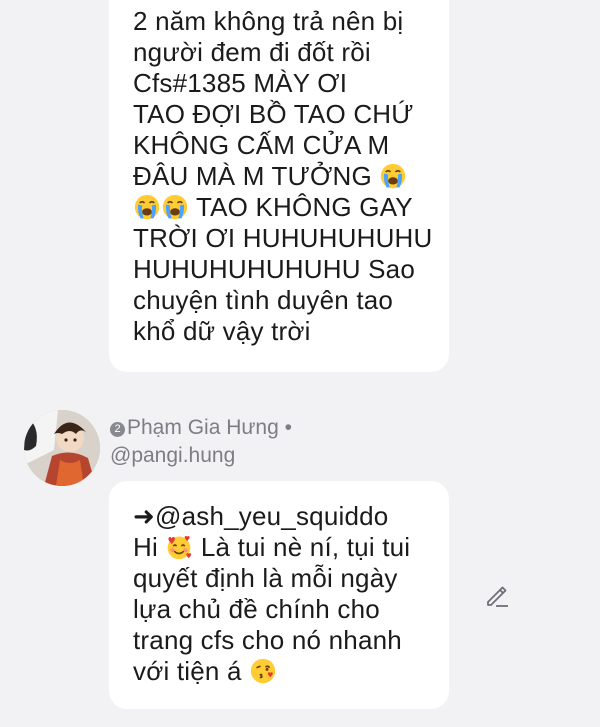 The image size is (600, 727). What do you see at coordinates (222, 331) in the screenshot?
I see `comment-line: khổ dữ vậy trời` at bounding box center [222, 331].